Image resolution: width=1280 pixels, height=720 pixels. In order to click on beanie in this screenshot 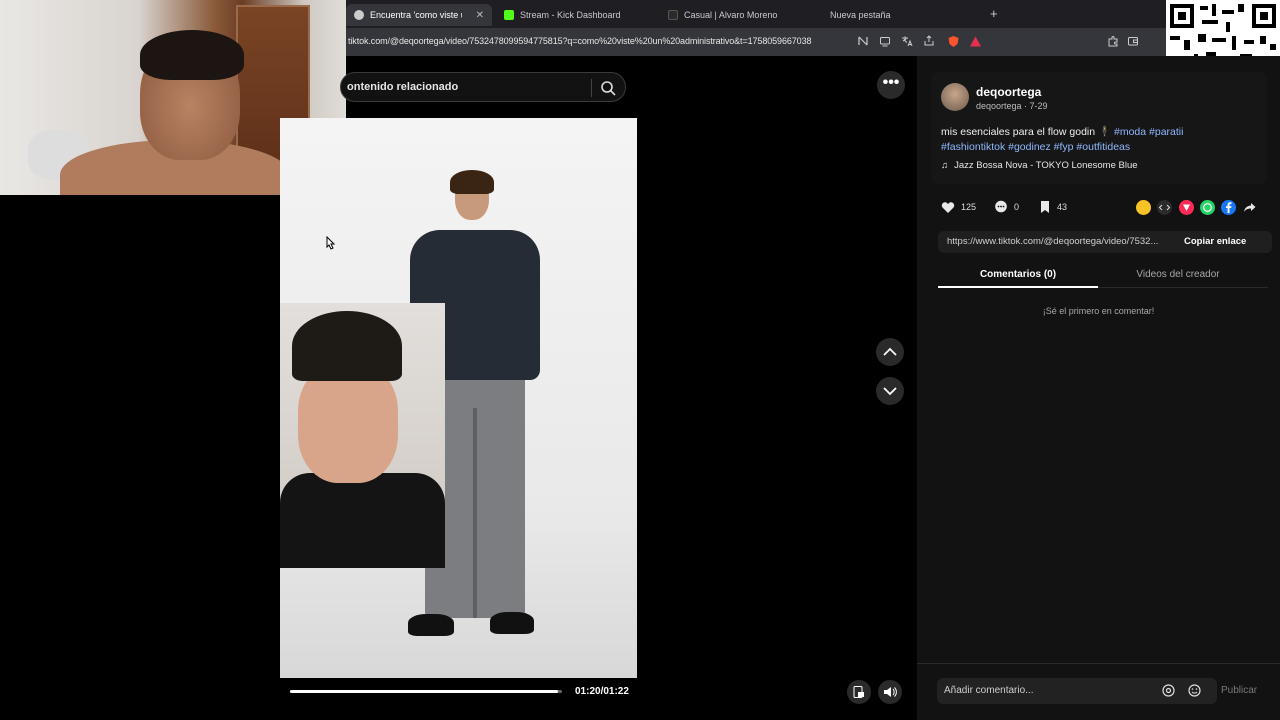, I will do `click(347, 346)`.